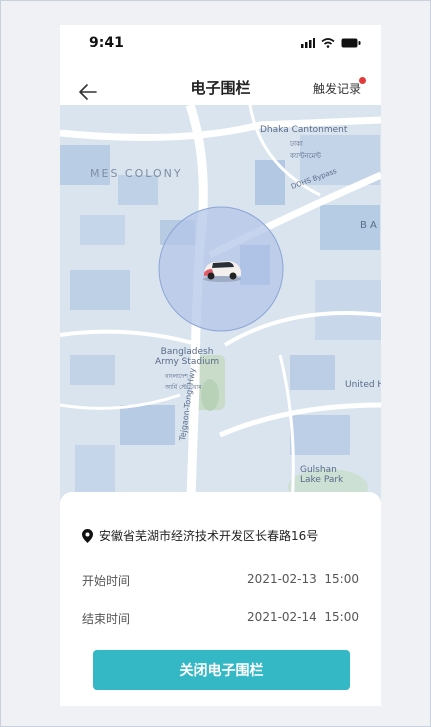 The image size is (431, 727). What do you see at coordinates (337, 88) in the screenshot?
I see `trigger-record-link: 触发记录` at bounding box center [337, 88].